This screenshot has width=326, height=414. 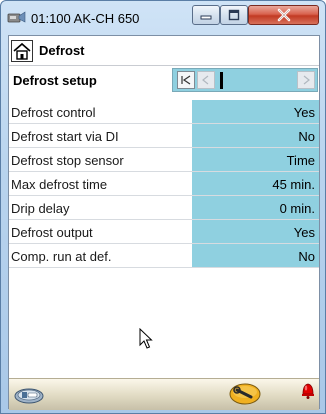 I want to click on param-label: Defrost stop sensor, so click(x=67, y=160).